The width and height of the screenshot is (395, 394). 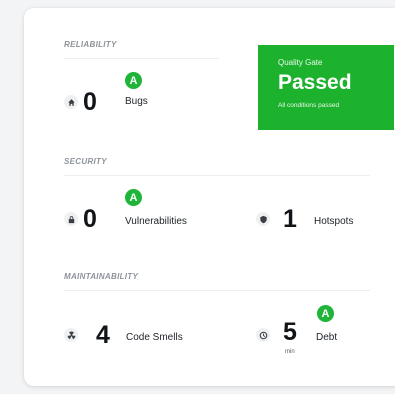 I want to click on security-rating-badge: A, so click(x=133, y=197).